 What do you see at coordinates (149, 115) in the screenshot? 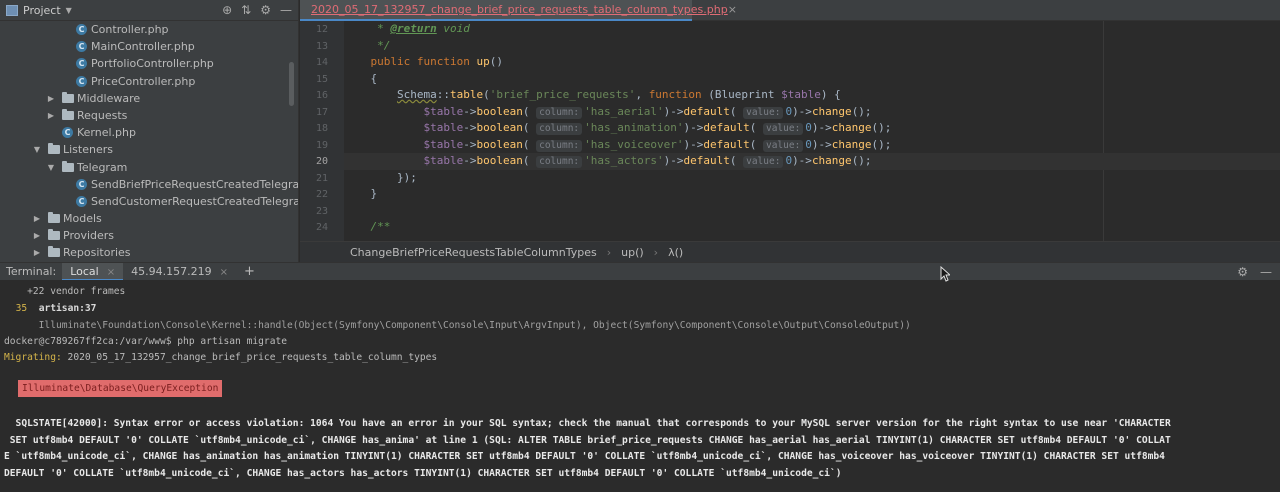
I see `tree-item: ▶ Requests` at bounding box center [149, 115].